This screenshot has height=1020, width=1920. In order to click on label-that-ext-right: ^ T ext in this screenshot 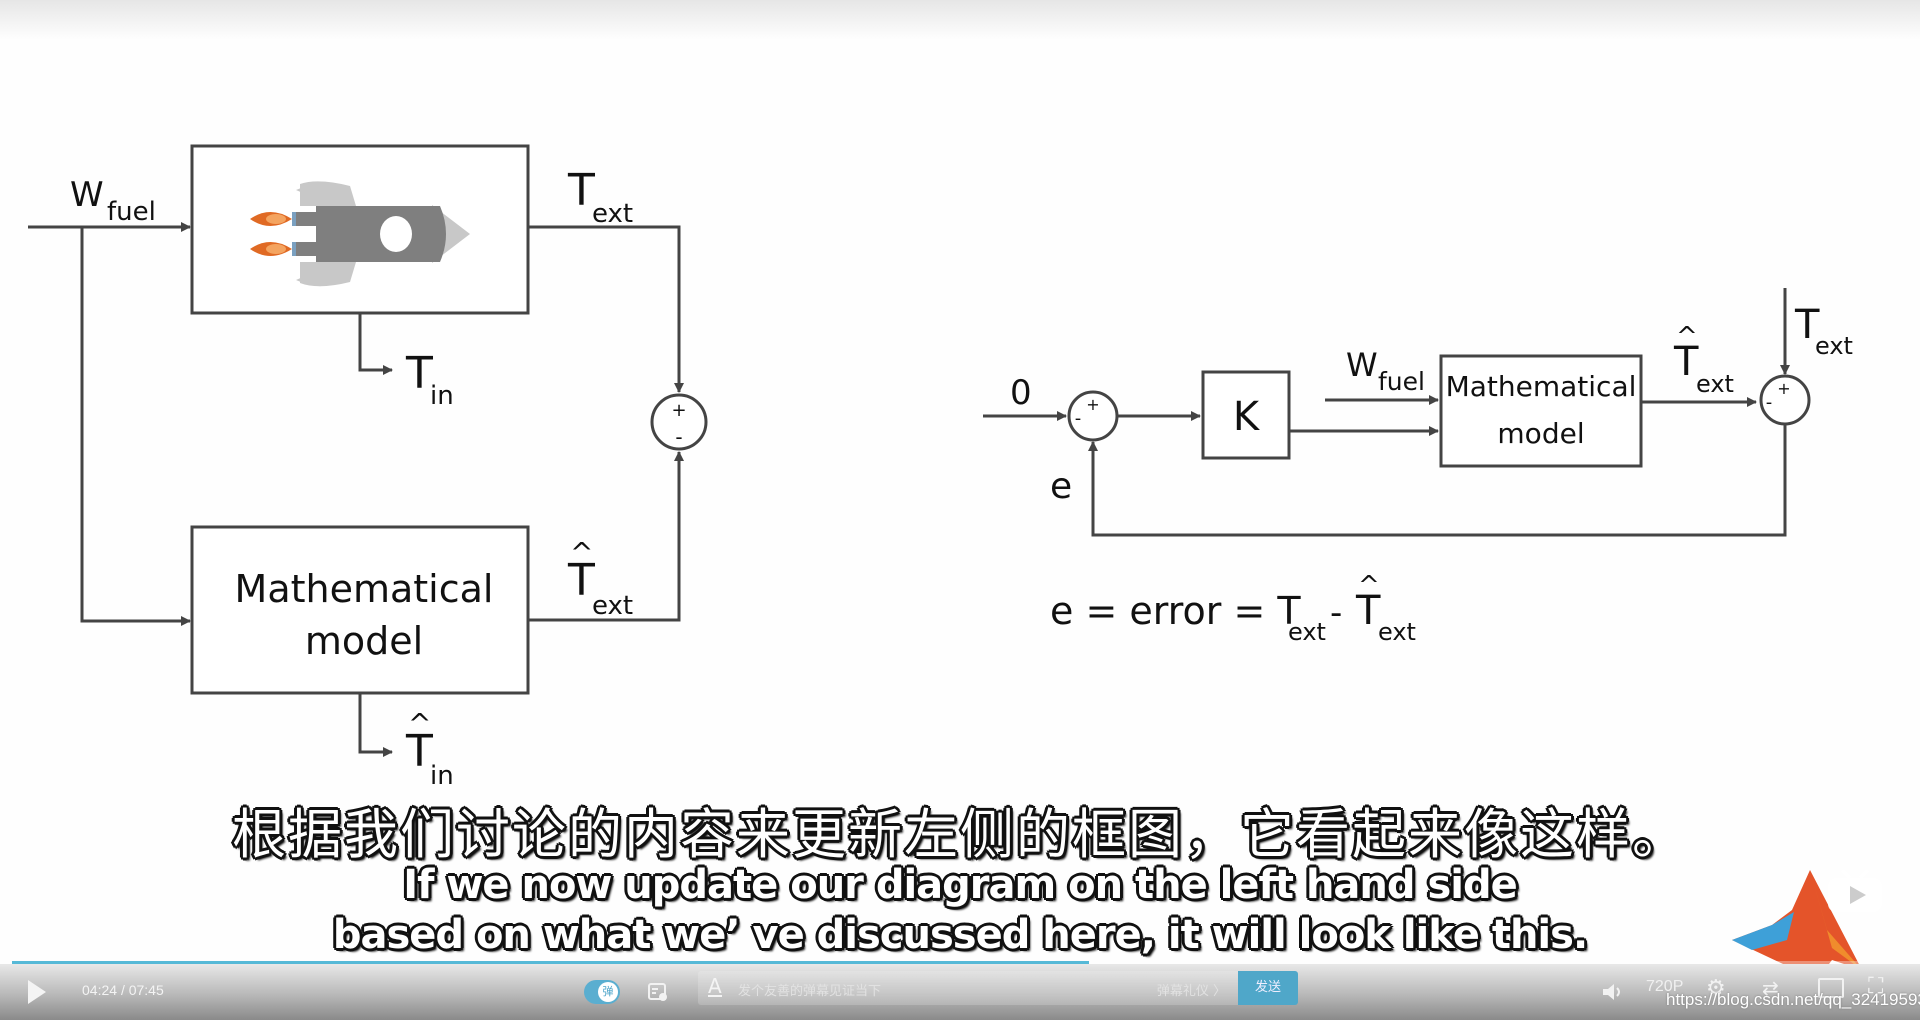, I will do `click(1703, 360)`.